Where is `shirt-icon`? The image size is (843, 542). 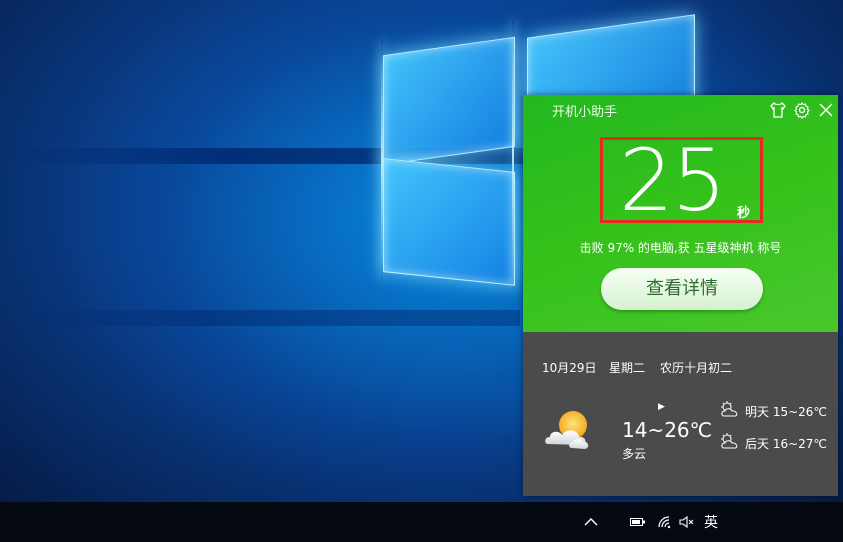 shirt-icon is located at coordinates (778, 109).